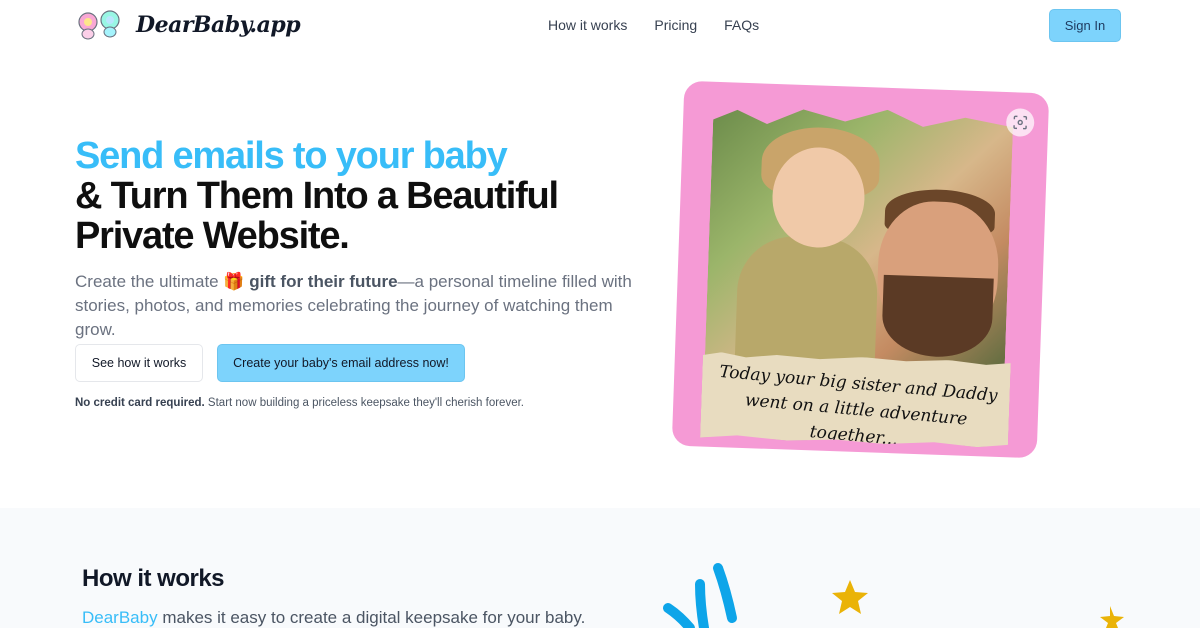  Describe the element at coordinates (140, 403) in the screenshot. I see `note-emphasis: No credit card required.` at that location.